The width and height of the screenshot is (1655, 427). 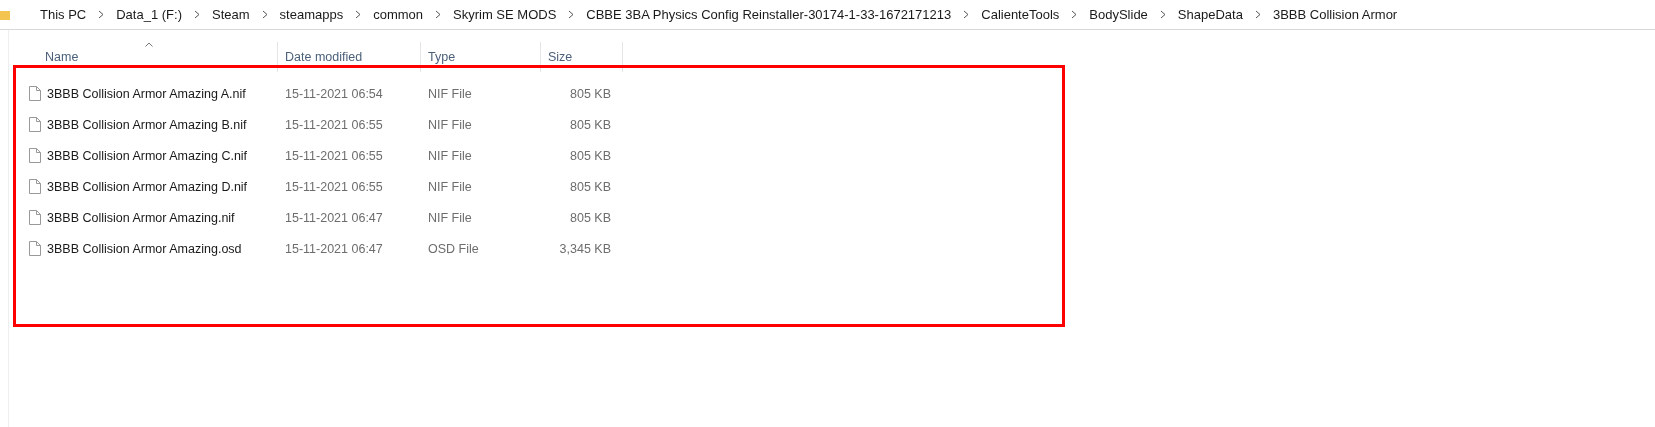 I want to click on column-header: Type, so click(x=481, y=57).